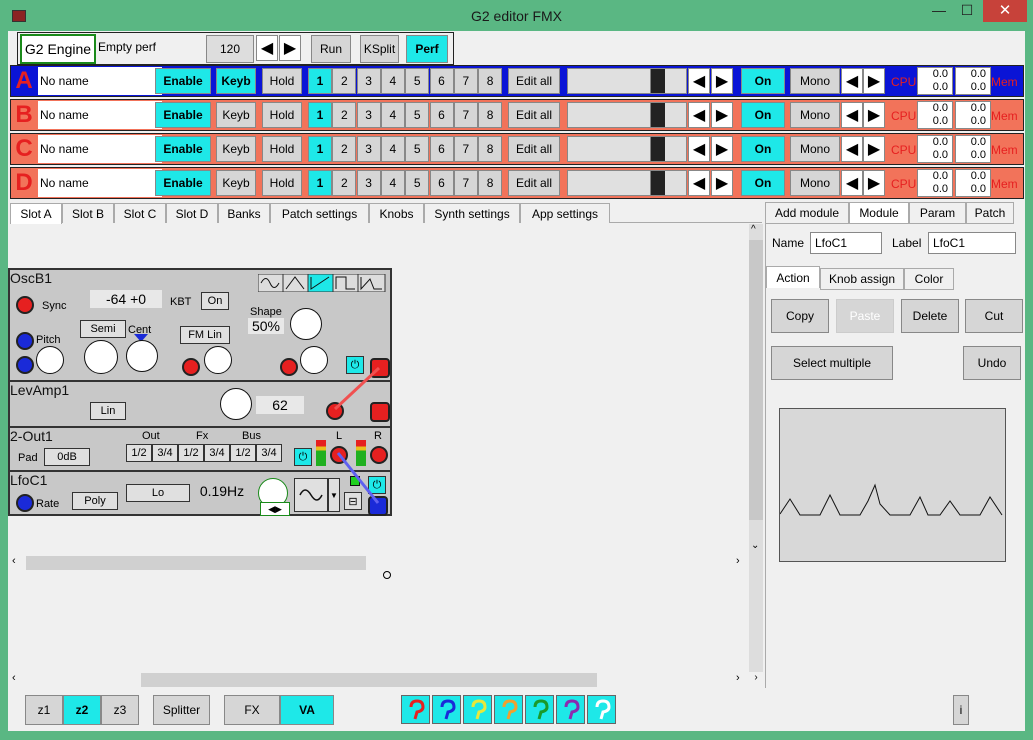 The height and width of the screenshot is (740, 1033). I want to click on subtab-action: Action, so click(793, 277).